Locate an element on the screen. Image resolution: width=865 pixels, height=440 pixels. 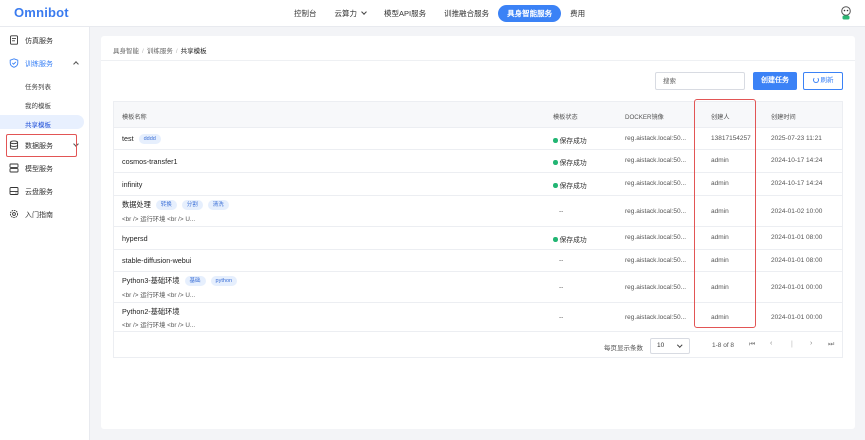
sidebar-item-shared-templates: 共享模板 is located at coordinates (42, 122).